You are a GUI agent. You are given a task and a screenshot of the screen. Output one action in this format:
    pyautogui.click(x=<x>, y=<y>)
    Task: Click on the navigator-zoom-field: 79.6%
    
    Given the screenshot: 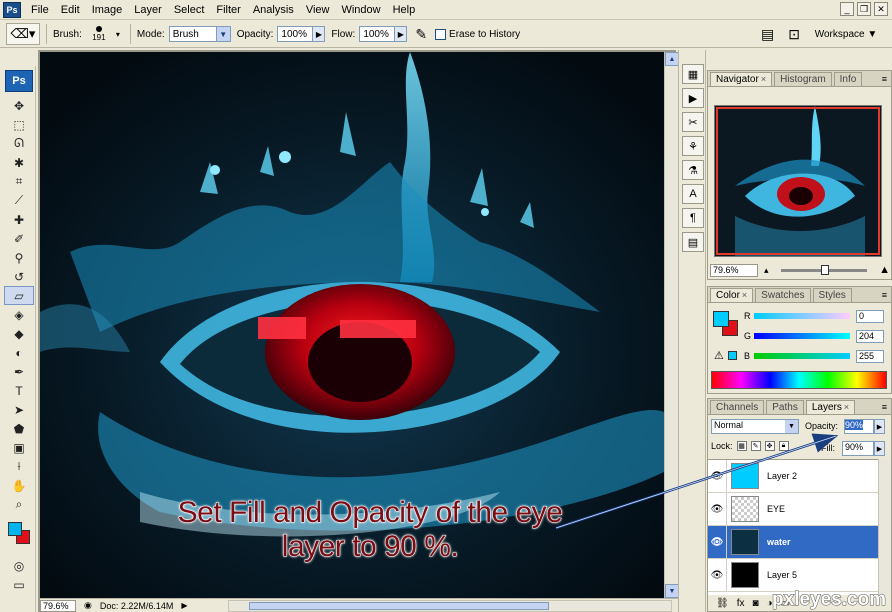 What is the action you would take?
    pyautogui.click(x=734, y=270)
    